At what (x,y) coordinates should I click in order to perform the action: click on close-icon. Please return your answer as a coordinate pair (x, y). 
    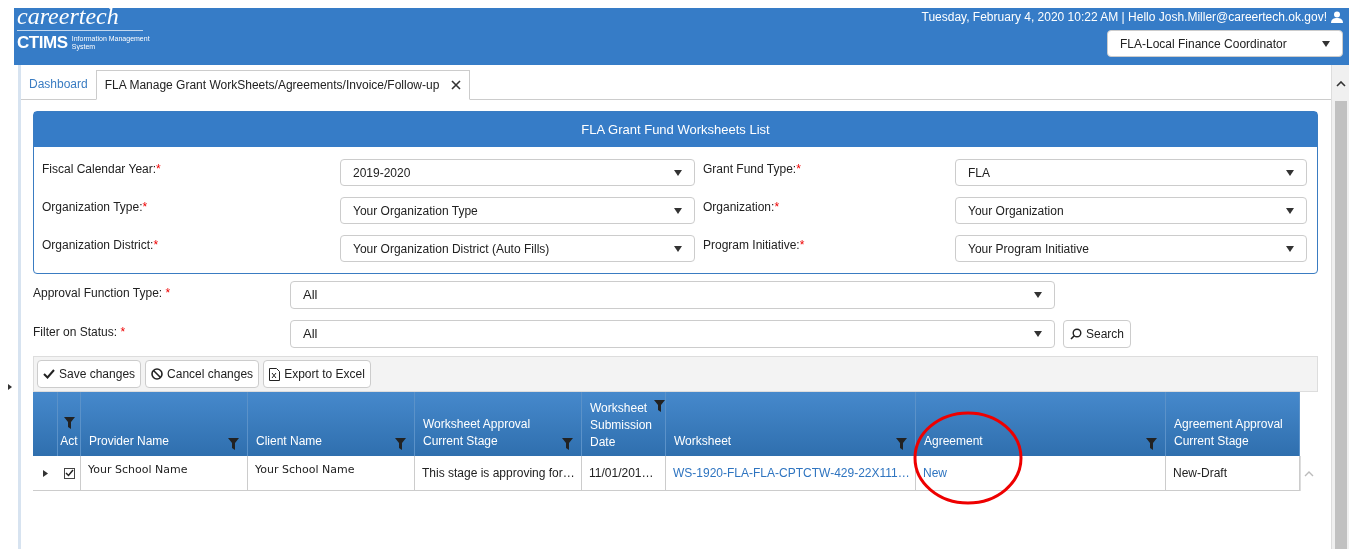
    Looking at the image, I should click on (456, 85).